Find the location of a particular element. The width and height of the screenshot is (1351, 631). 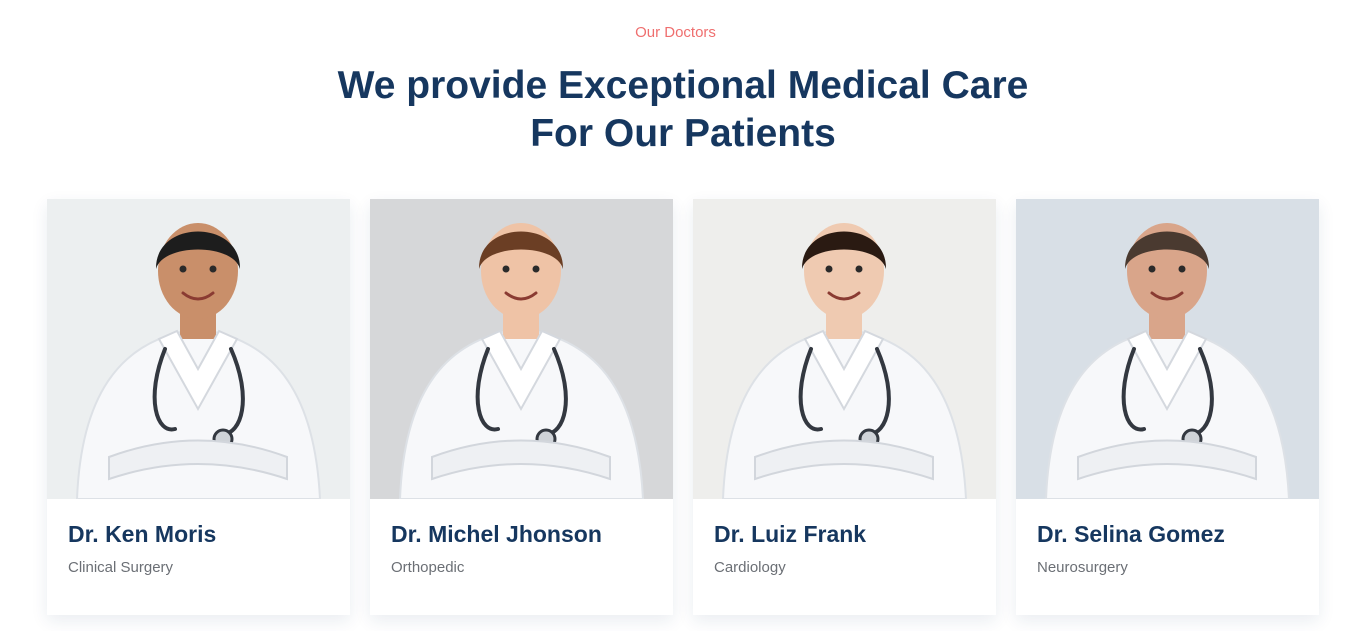

doctor-name: Dr. Ken Moris is located at coordinates (198, 534).